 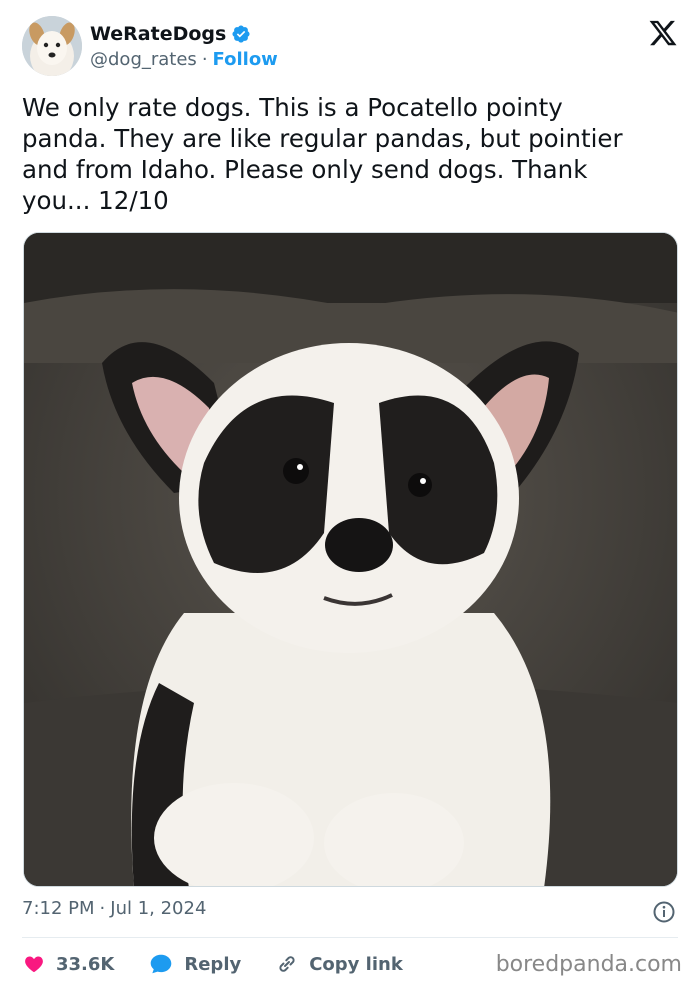 What do you see at coordinates (52, 46) in the screenshot?
I see `avatar` at bounding box center [52, 46].